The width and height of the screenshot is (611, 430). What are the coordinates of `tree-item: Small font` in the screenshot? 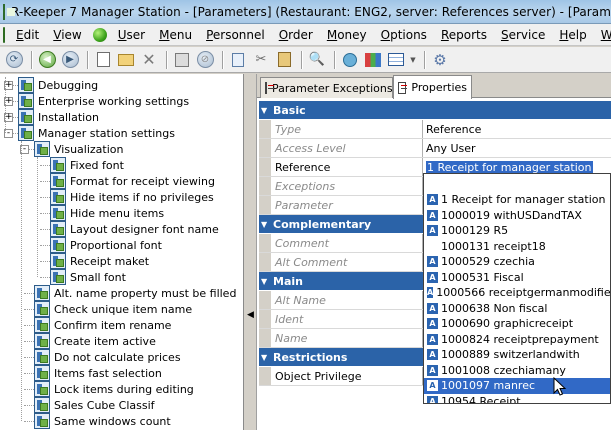 It's located at (88, 277).